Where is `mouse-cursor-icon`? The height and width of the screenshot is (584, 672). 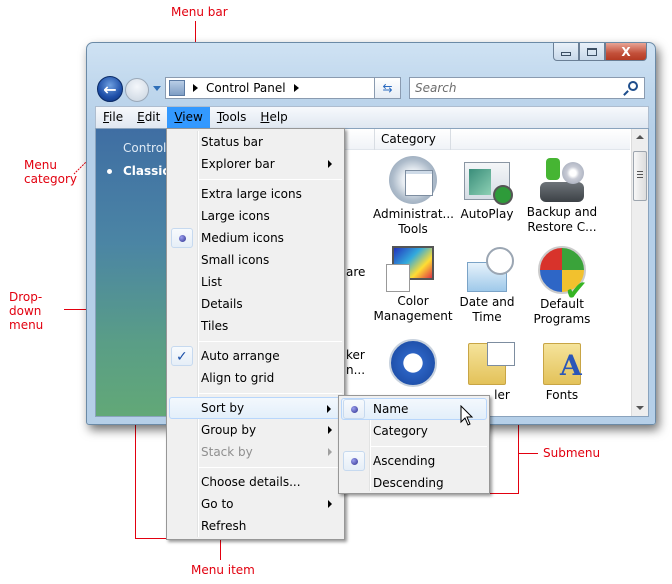
mouse-cursor-icon is located at coordinates (467, 415).